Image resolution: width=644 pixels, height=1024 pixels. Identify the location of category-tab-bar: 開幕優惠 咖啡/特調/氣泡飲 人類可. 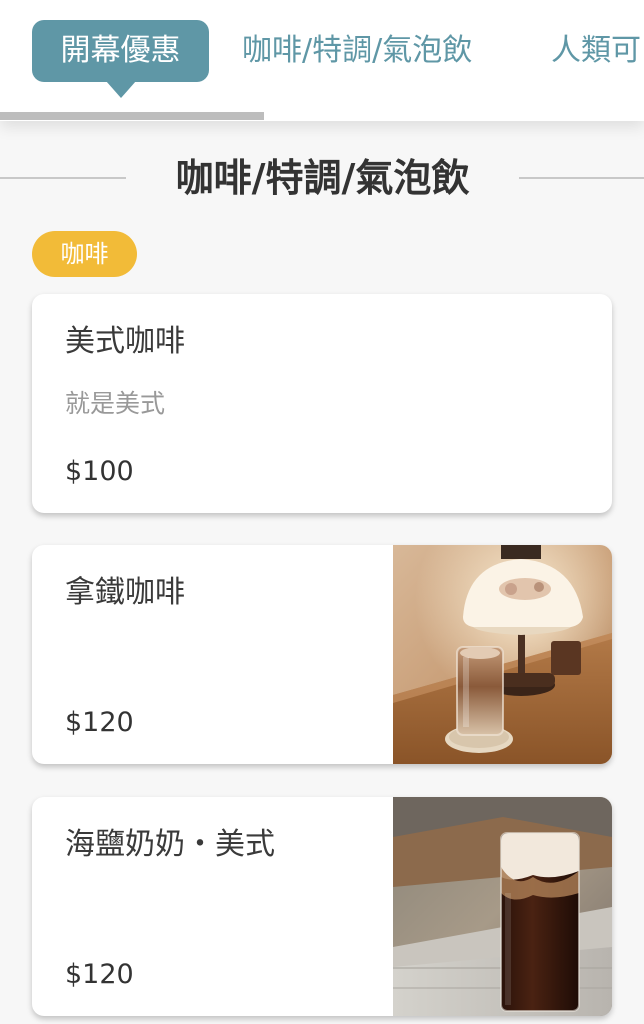
(322, 60).